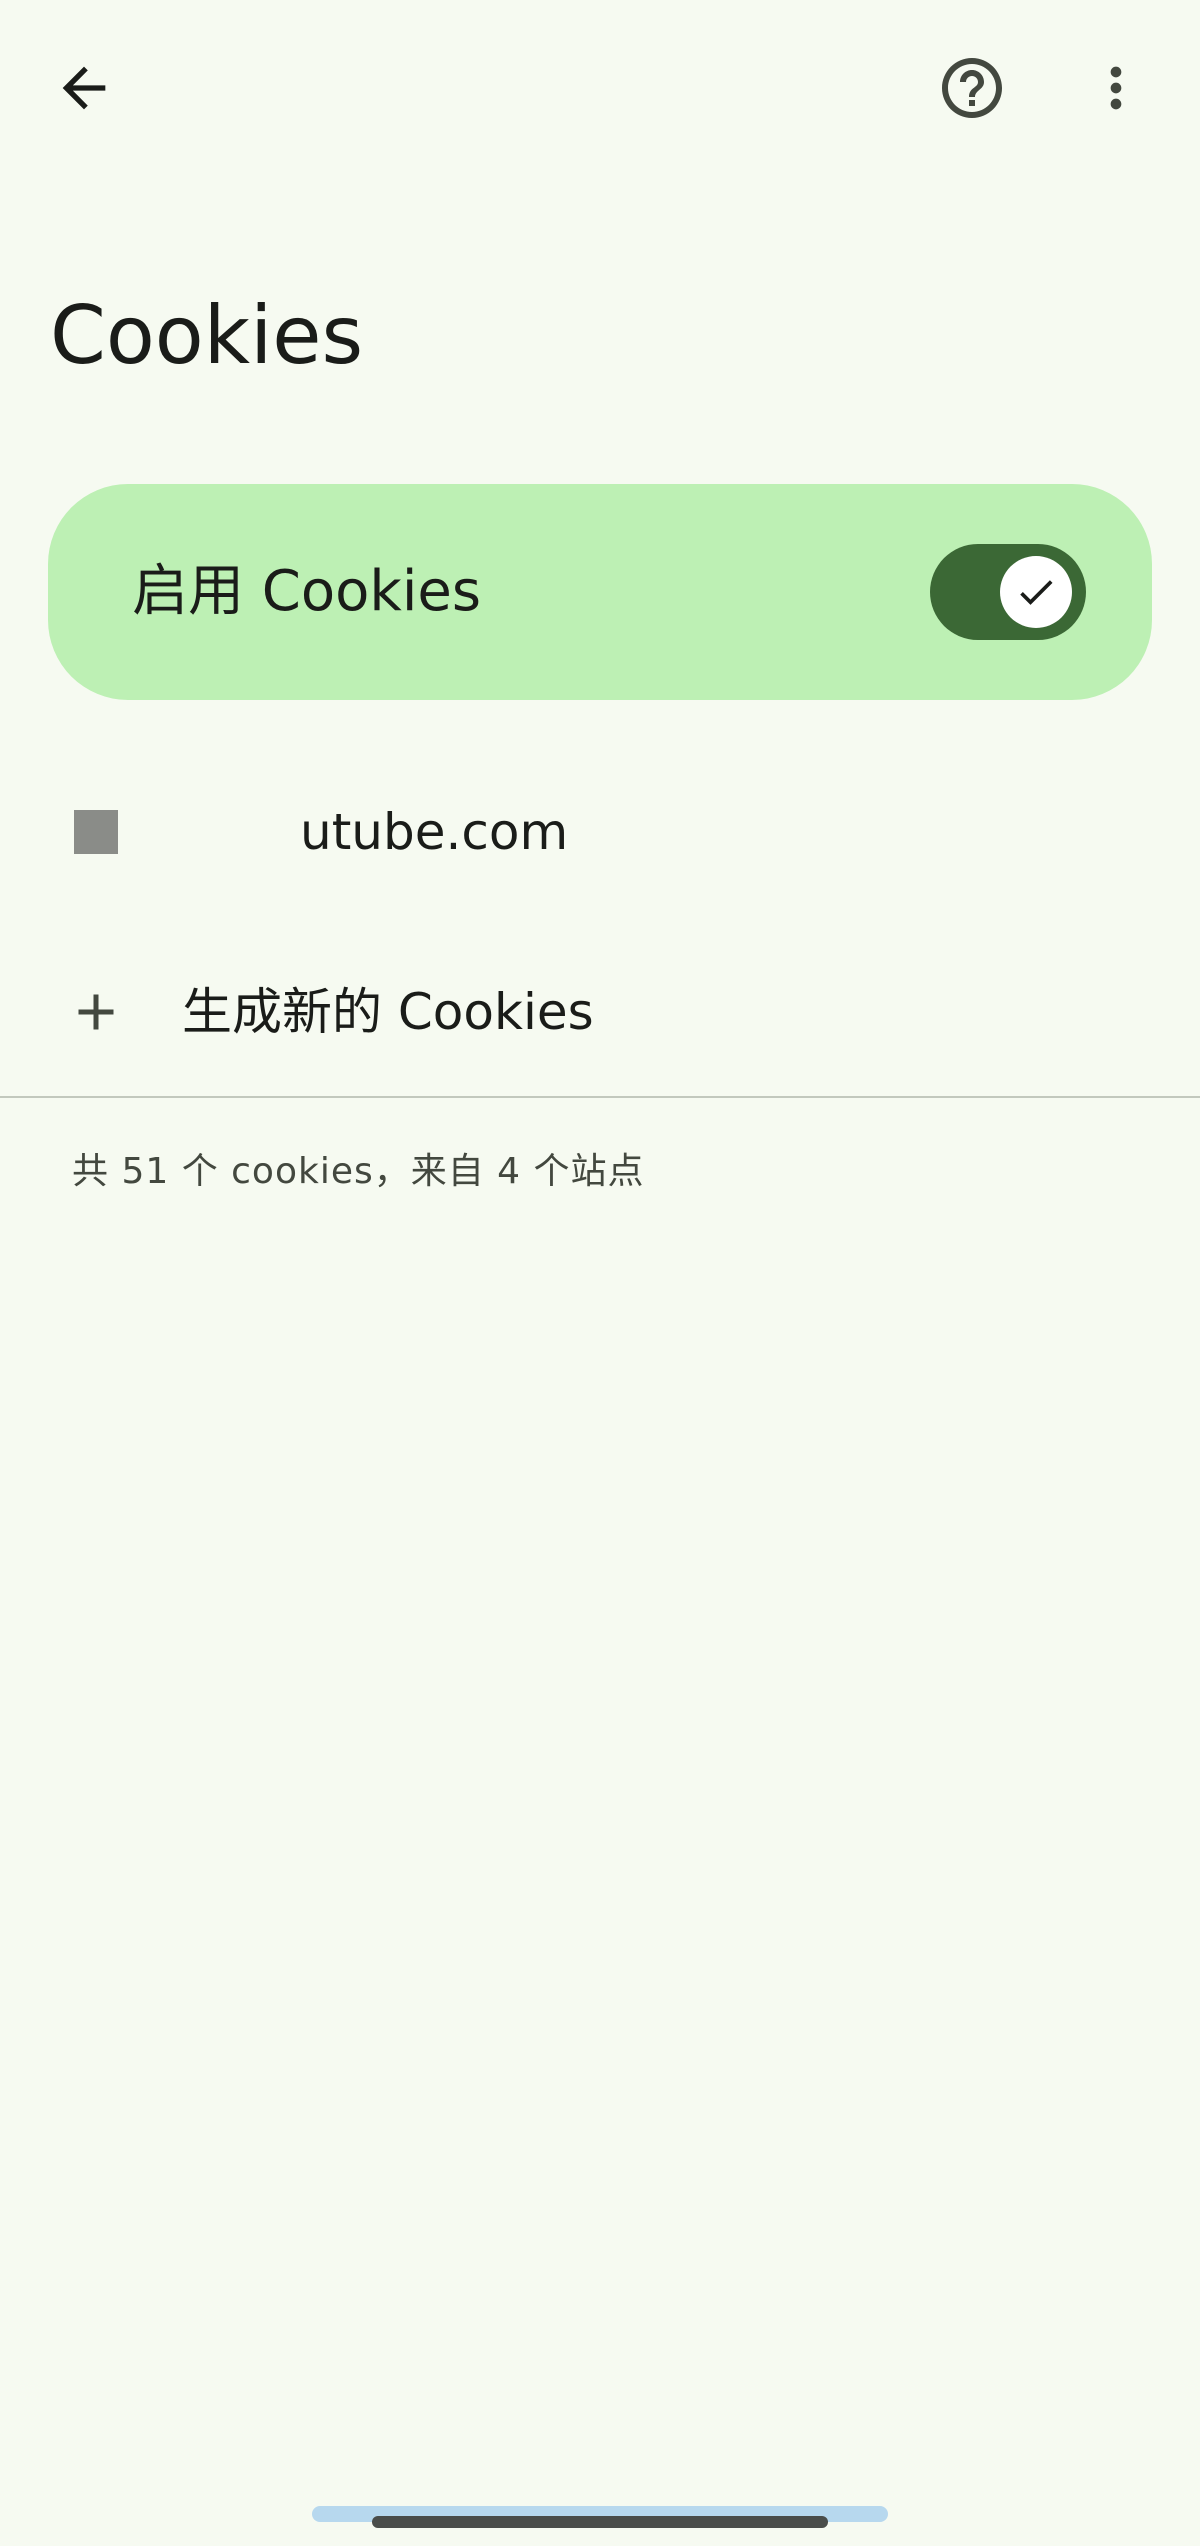 This screenshot has width=1200, height=2546. I want to click on top-app-bar, so click(600, 88).